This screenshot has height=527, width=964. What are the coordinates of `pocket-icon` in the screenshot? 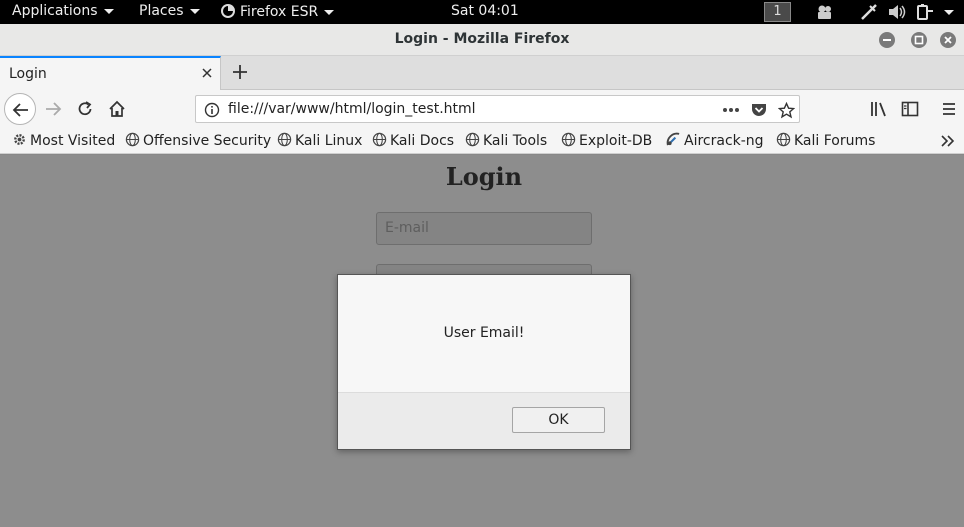 It's located at (759, 110).